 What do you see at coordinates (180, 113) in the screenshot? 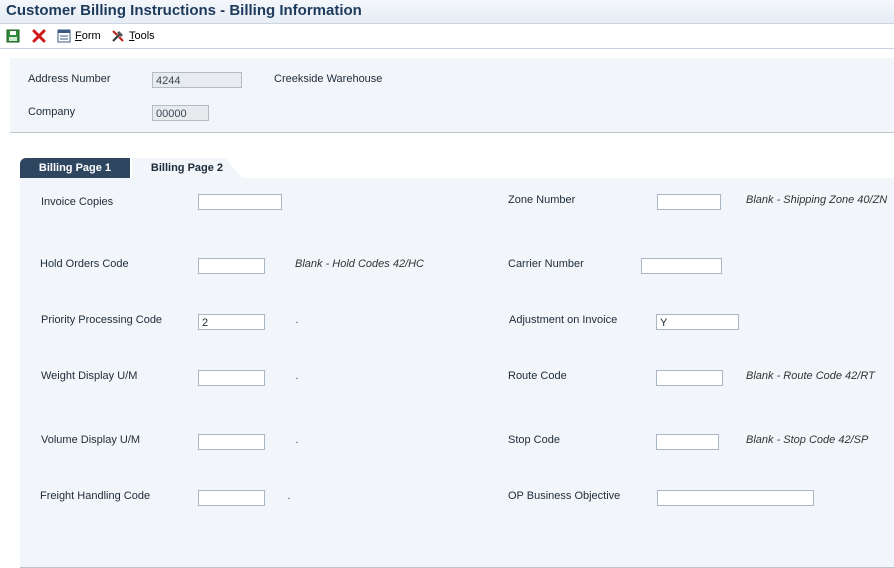
I see `company-field: 00000` at bounding box center [180, 113].